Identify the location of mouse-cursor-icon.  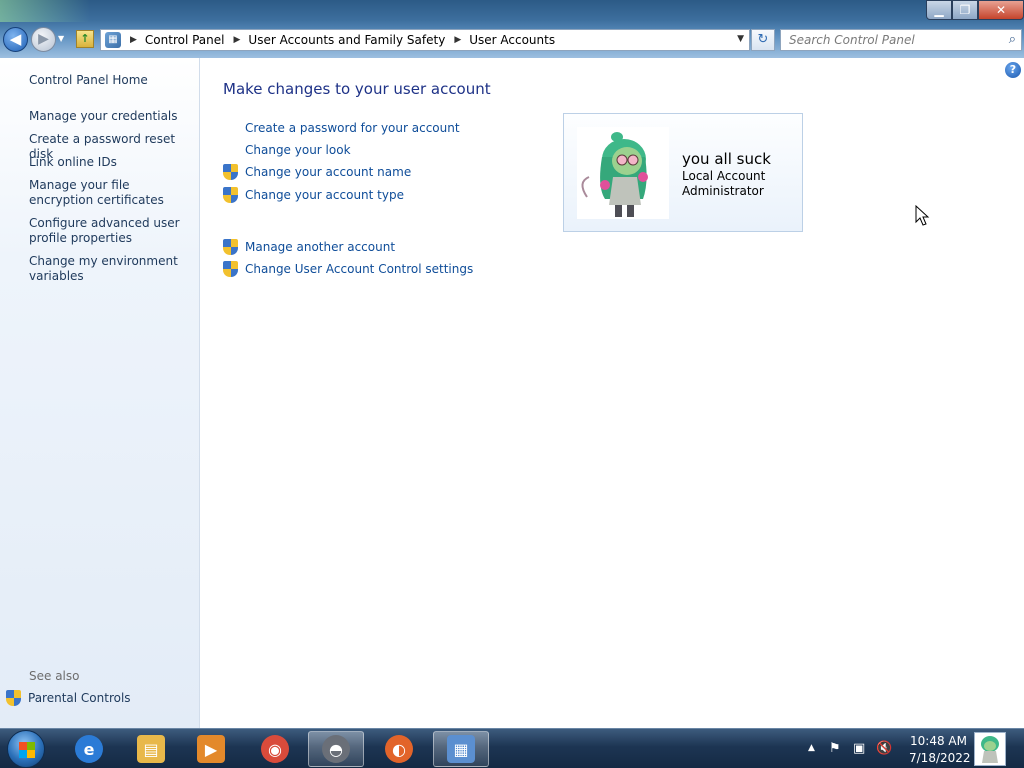
(922, 215).